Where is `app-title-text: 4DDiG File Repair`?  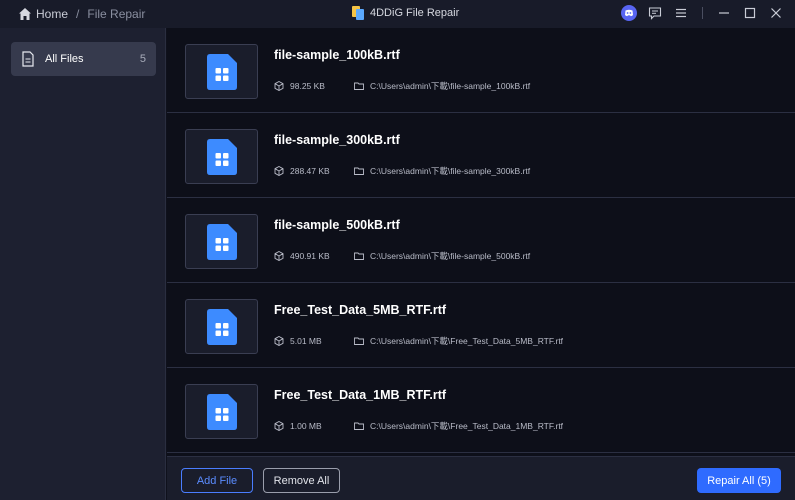 app-title-text: 4DDiG File Repair is located at coordinates (415, 13).